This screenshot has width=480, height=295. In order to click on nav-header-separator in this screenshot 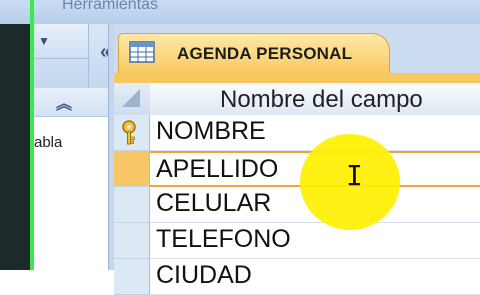, I will do `click(88, 56)`.